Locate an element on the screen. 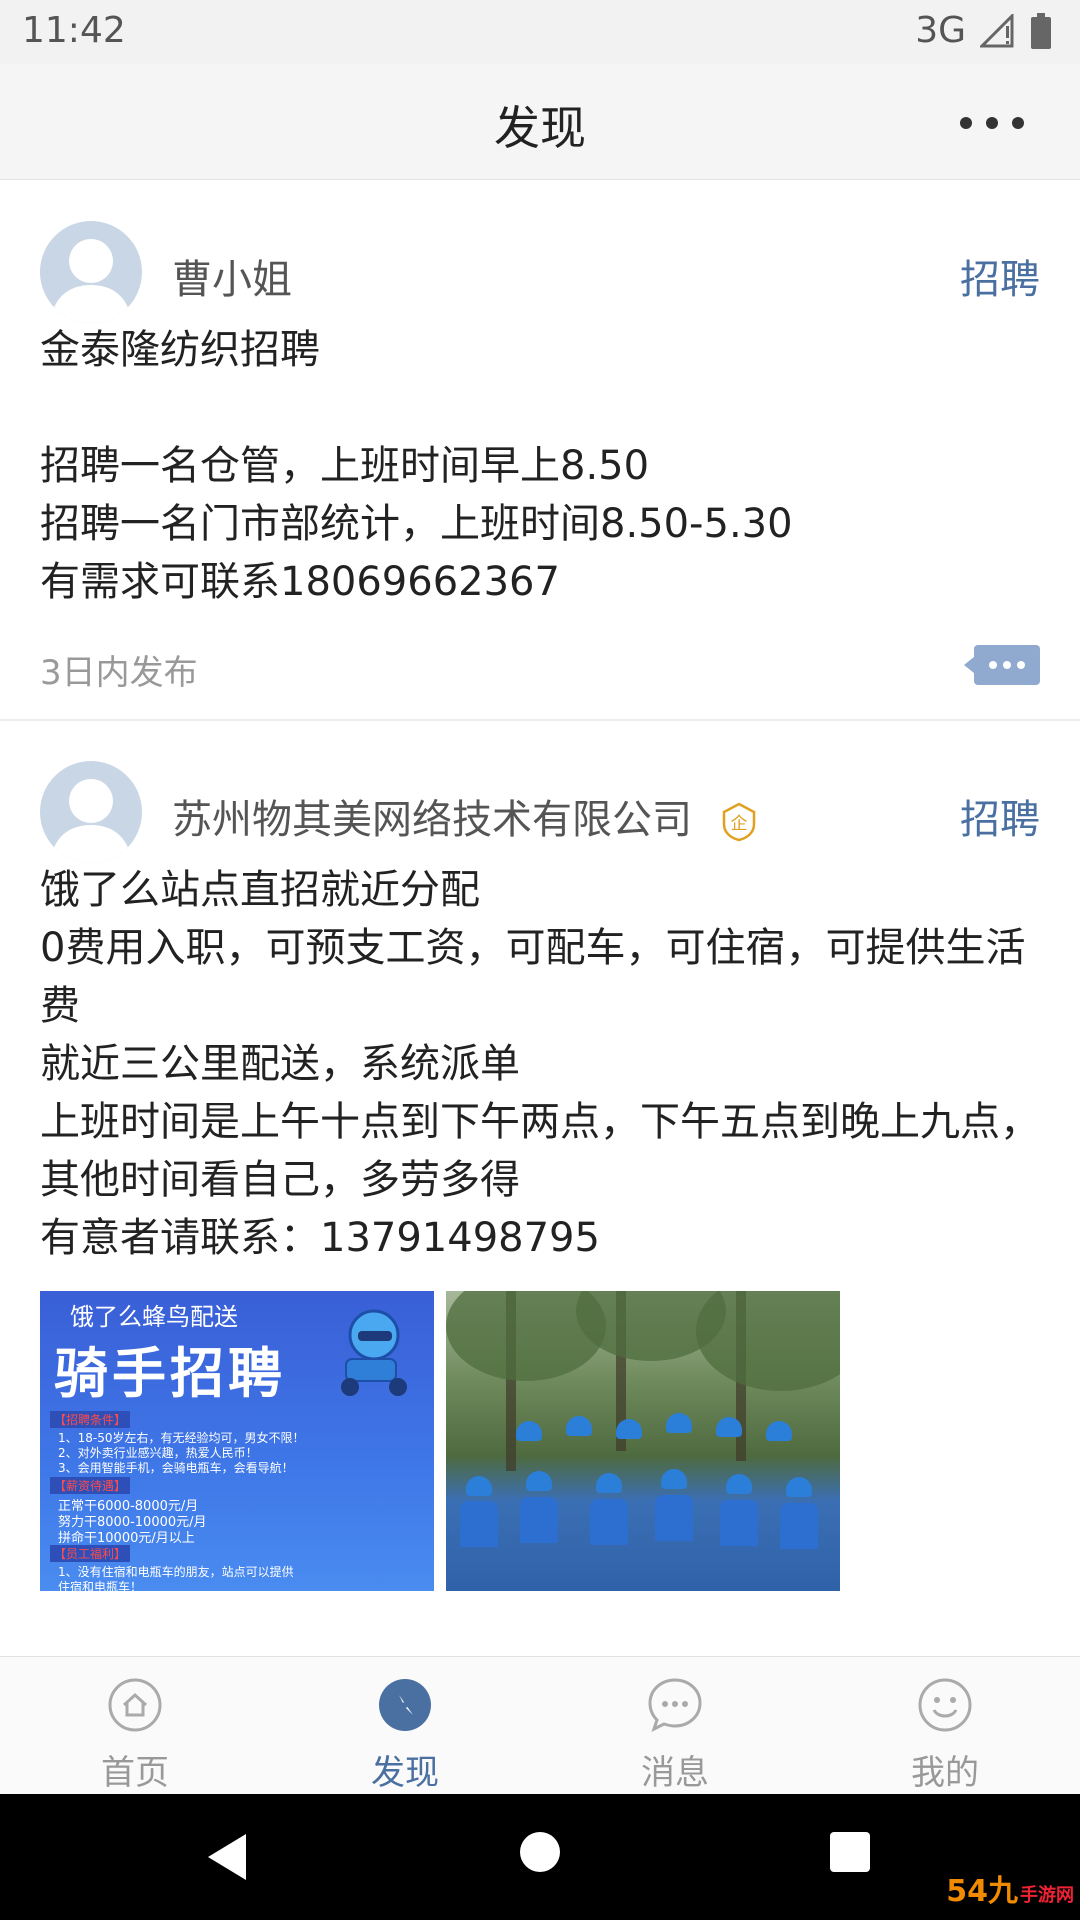 The height and width of the screenshot is (1920, 1080). post-line: 费 is located at coordinates (60, 1006).